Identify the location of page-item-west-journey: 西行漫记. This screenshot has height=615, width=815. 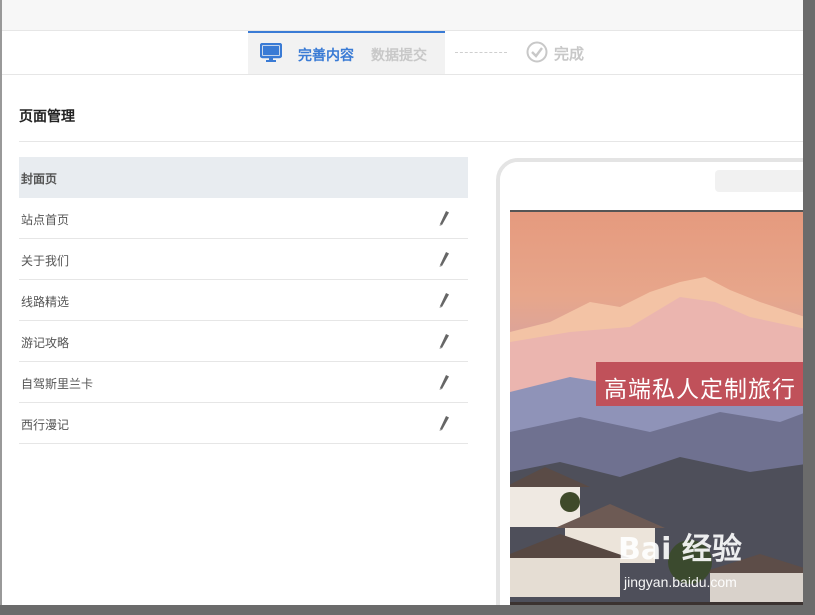
(243, 423).